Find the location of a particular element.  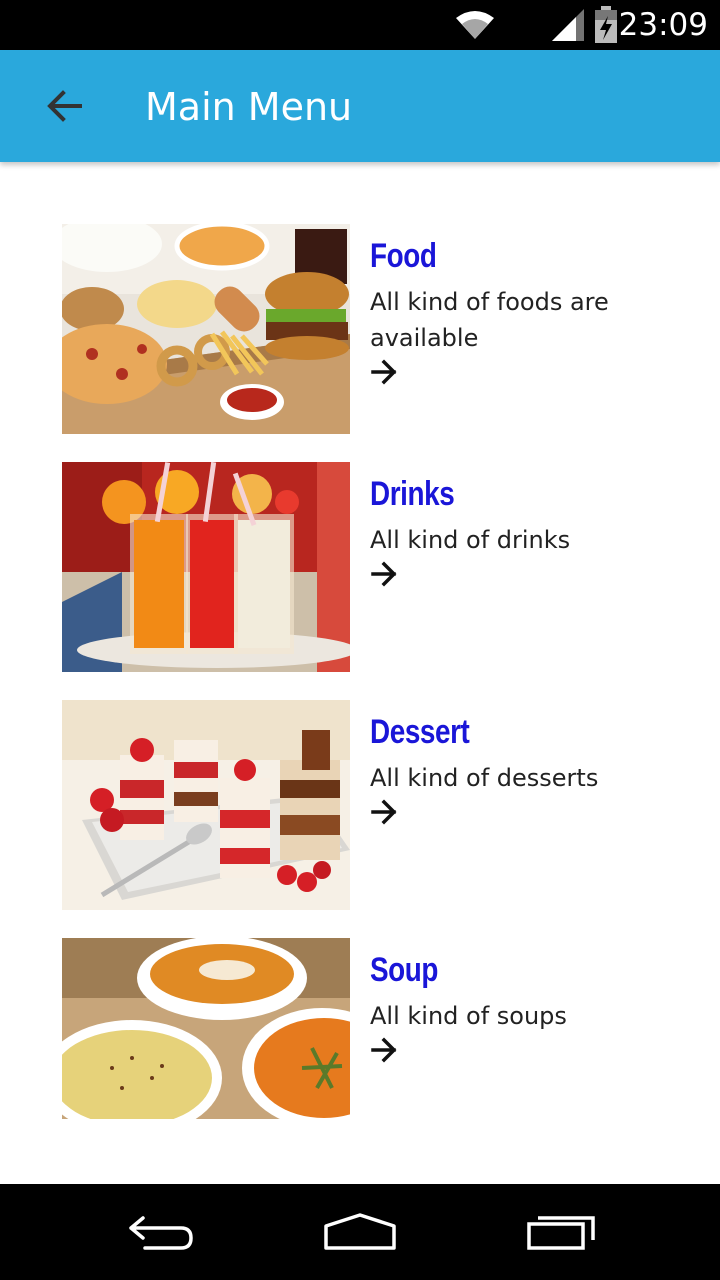

juice-glasses-image is located at coordinates (206, 567).